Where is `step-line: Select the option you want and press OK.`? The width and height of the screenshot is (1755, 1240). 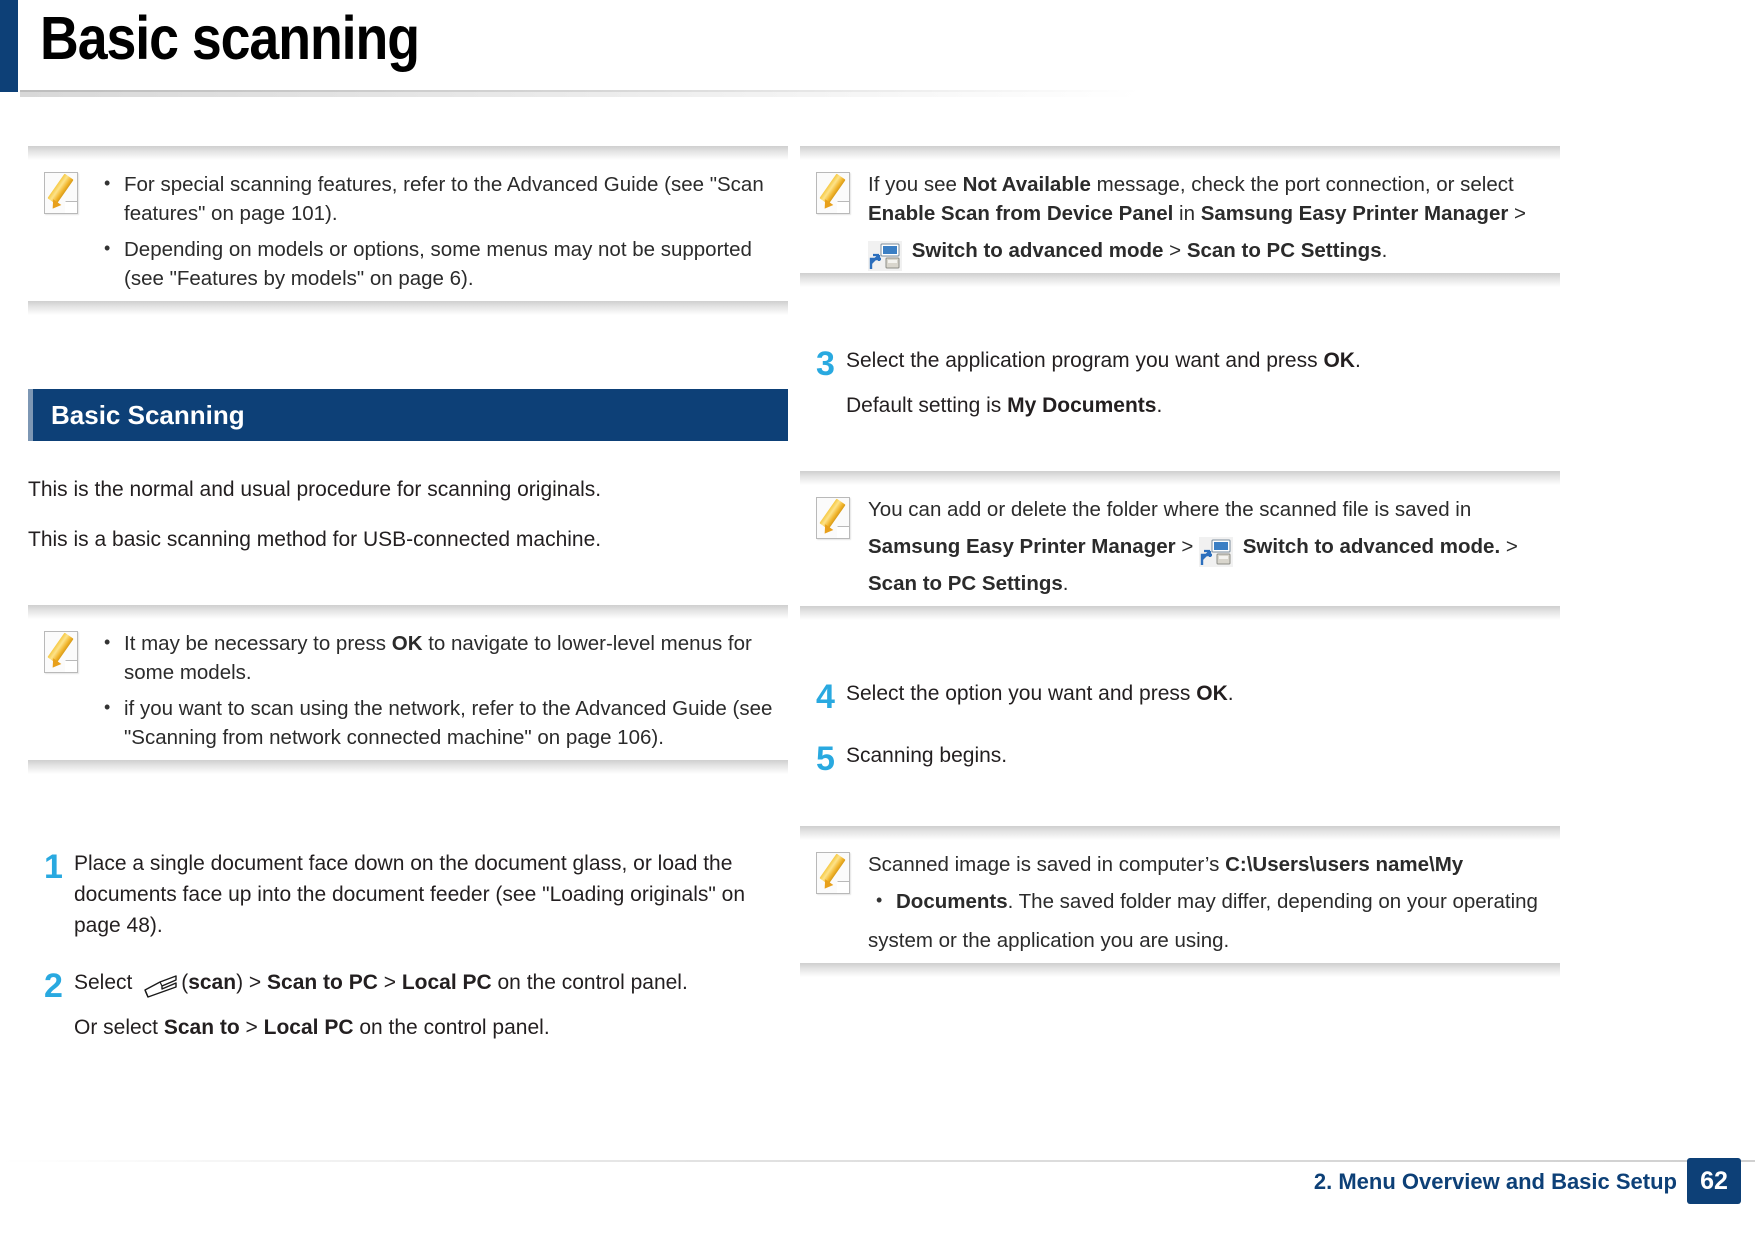
step-line: Select the option you want and press OK. is located at coordinates (1203, 693).